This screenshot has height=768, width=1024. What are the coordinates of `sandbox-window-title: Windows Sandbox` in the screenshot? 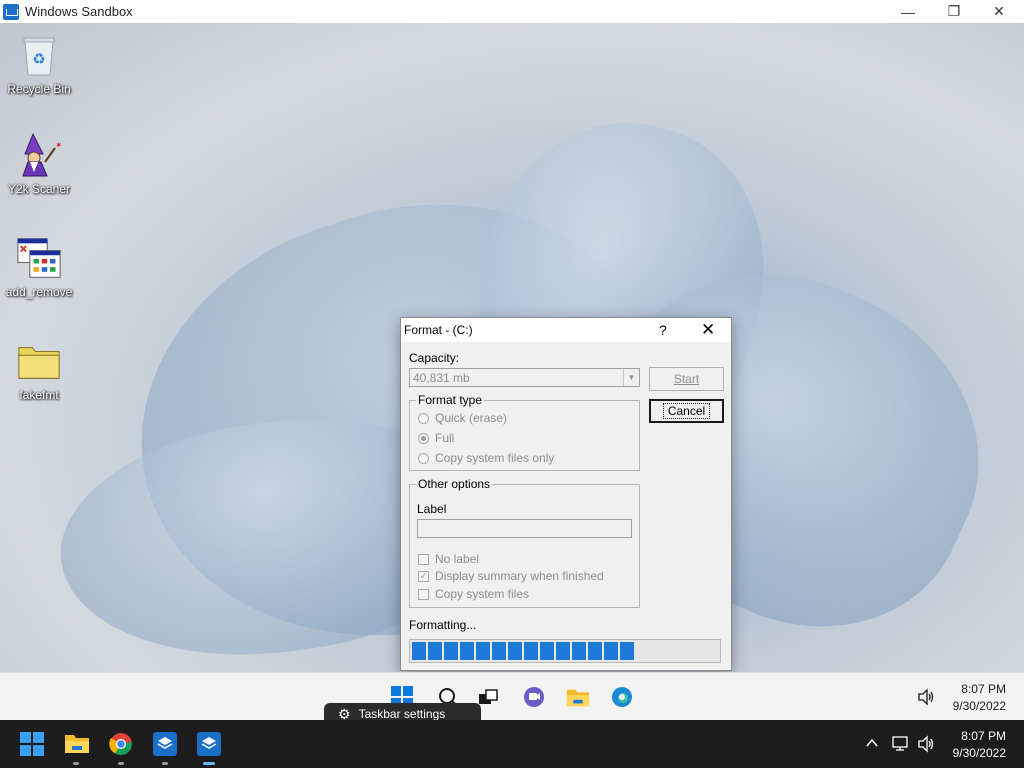 It's located at (79, 11).